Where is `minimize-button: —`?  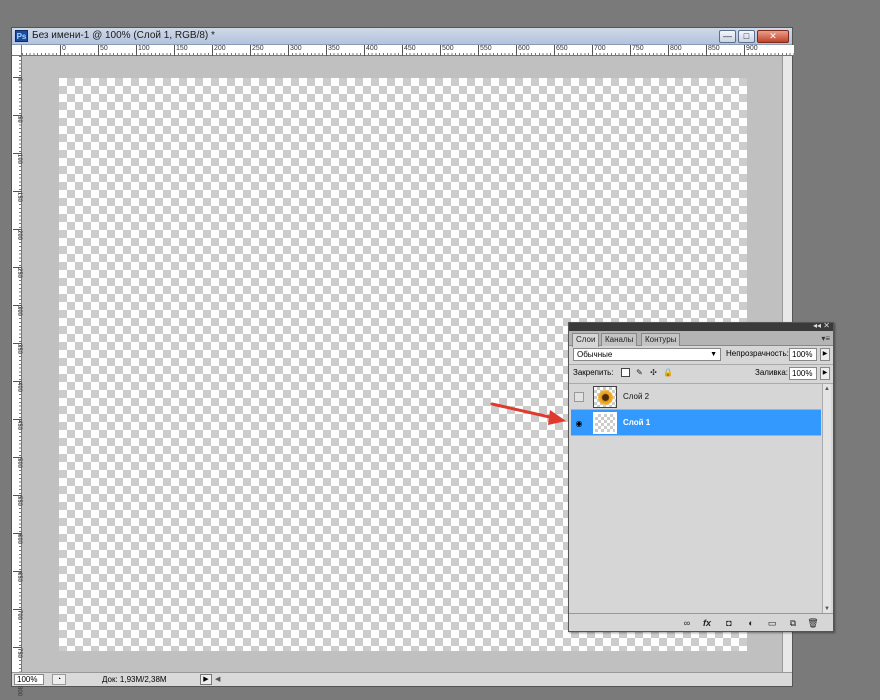 minimize-button: — is located at coordinates (727, 36).